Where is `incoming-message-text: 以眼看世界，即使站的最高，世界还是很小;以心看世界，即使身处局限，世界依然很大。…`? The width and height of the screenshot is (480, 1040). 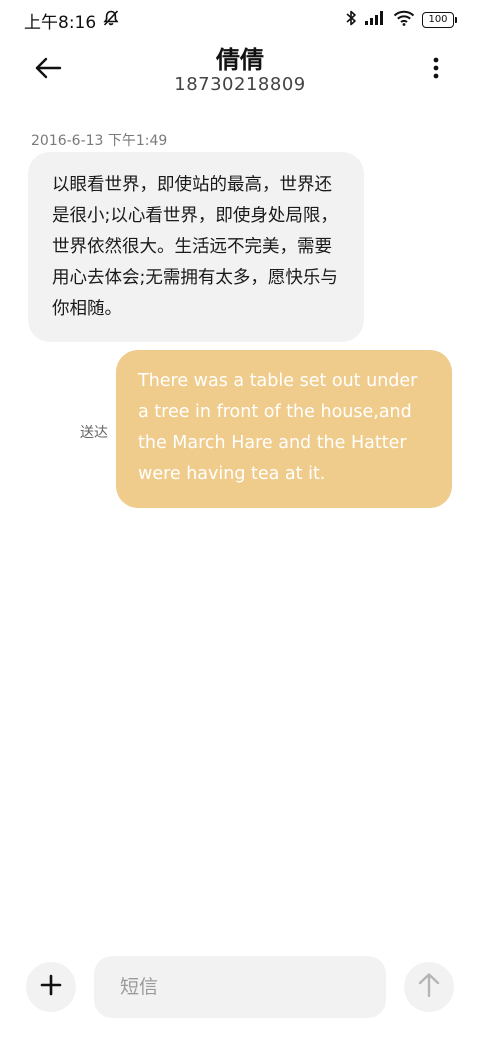
incoming-message-text: 以眼看世界，即使站的最高，世界还是很小;以心看世界，即使身处局限，世界依然很大。… is located at coordinates (195, 247).